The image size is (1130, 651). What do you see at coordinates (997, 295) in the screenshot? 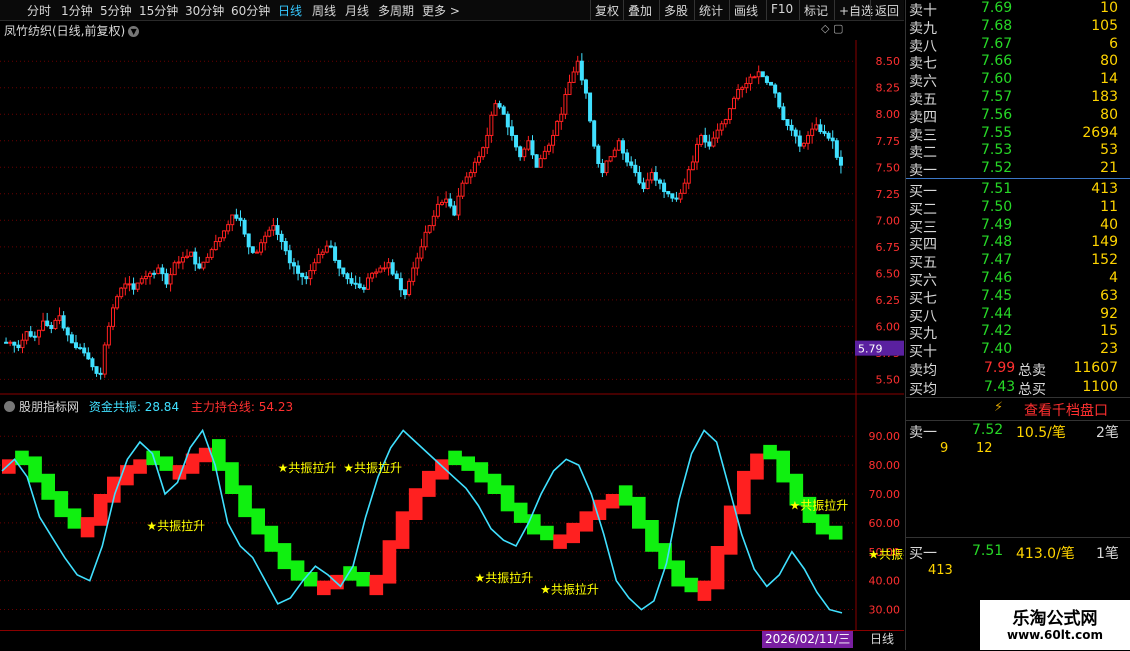
I see `bid-level-price: 7.45` at bounding box center [997, 295].